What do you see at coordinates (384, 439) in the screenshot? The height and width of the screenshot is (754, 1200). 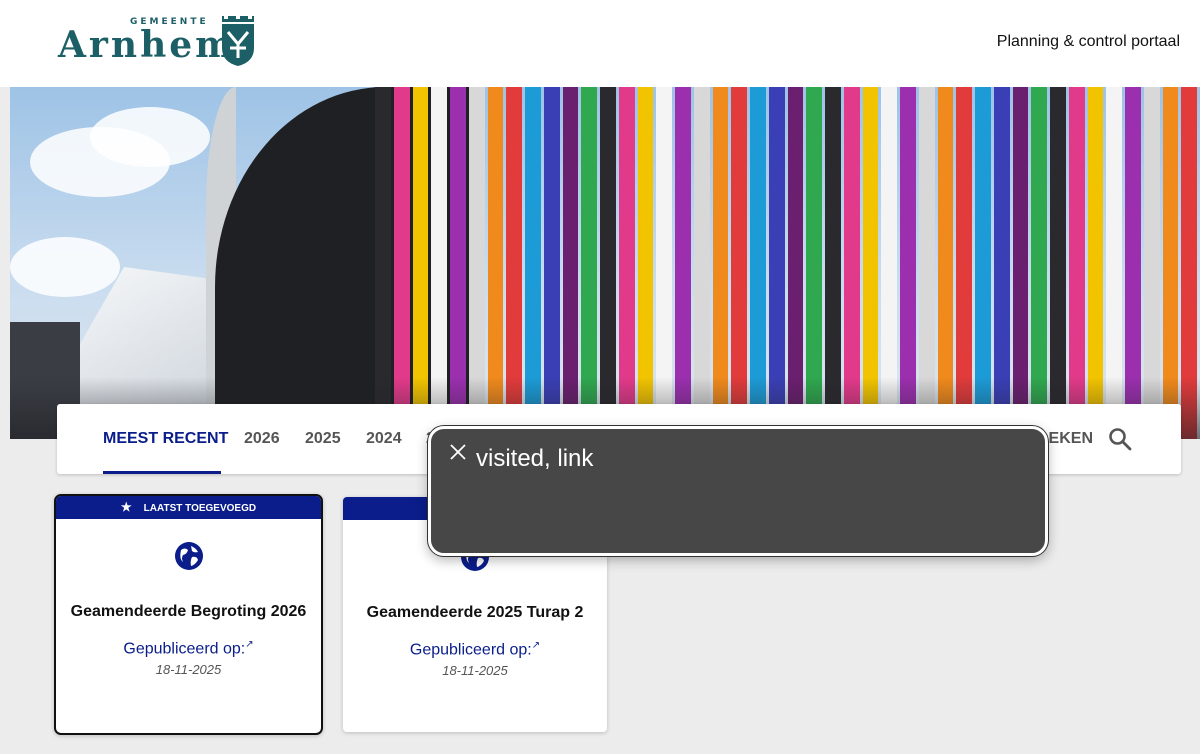 I see `tab-2024: 2024` at bounding box center [384, 439].